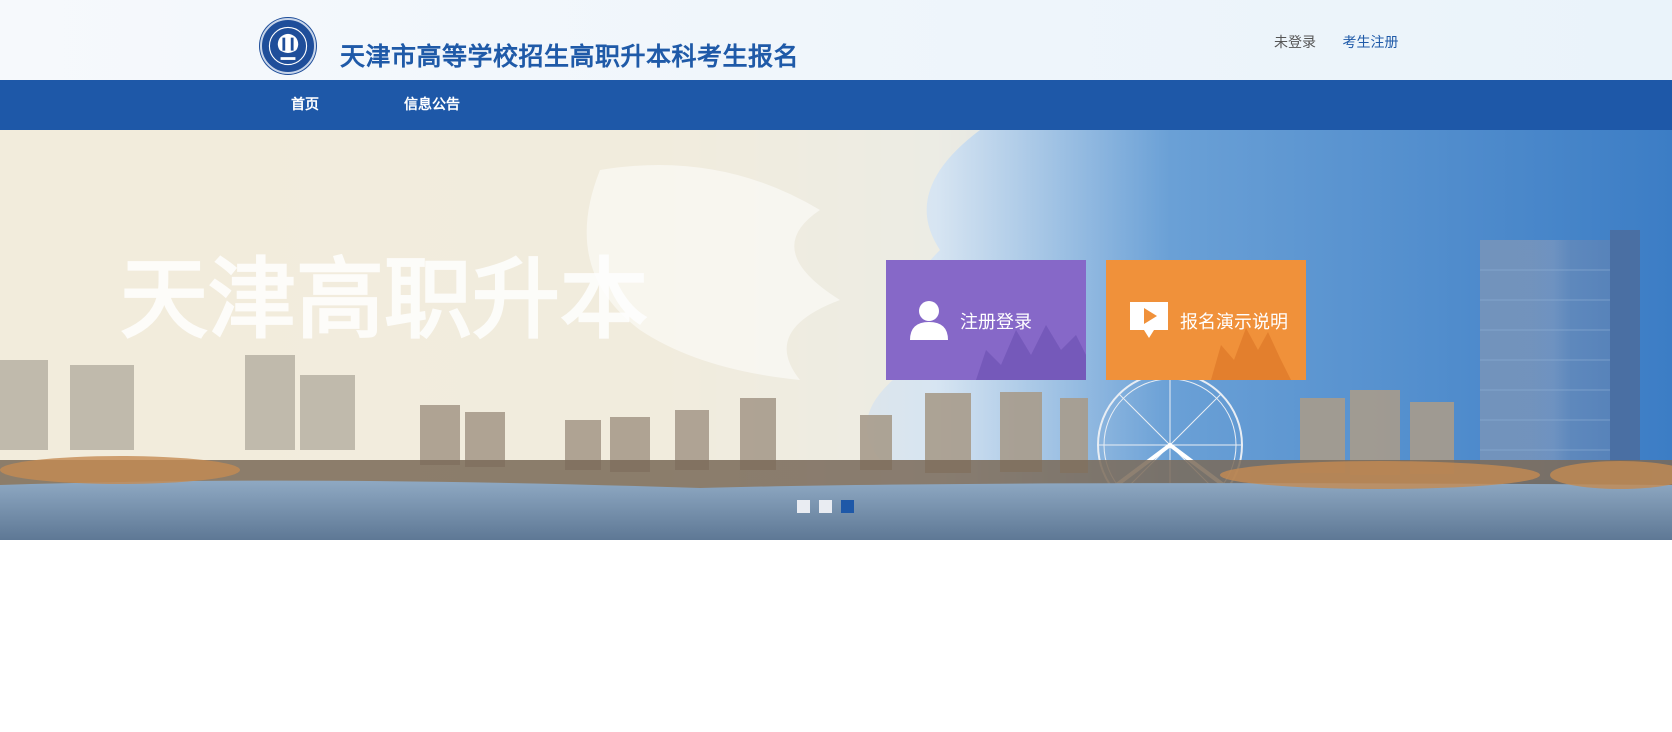 The image size is (1672, 732). I want to click on top-links: 未登录 考生注册, so click(1336, 42).